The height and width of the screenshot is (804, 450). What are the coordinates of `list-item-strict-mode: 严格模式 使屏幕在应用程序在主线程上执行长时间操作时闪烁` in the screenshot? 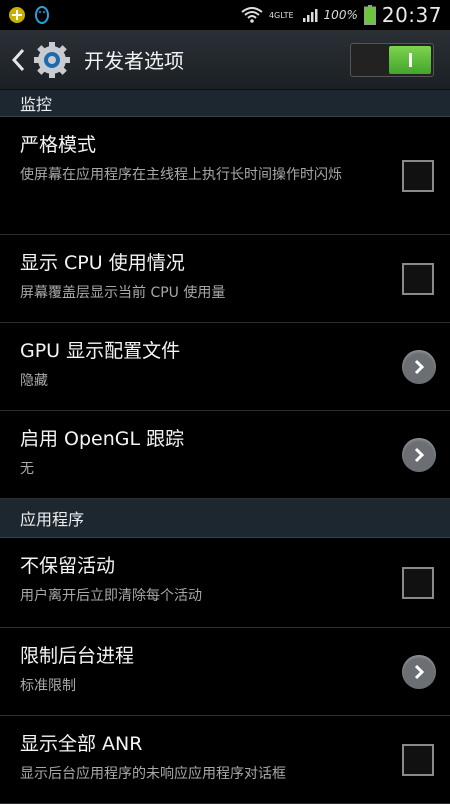 It's located at (225, 176).